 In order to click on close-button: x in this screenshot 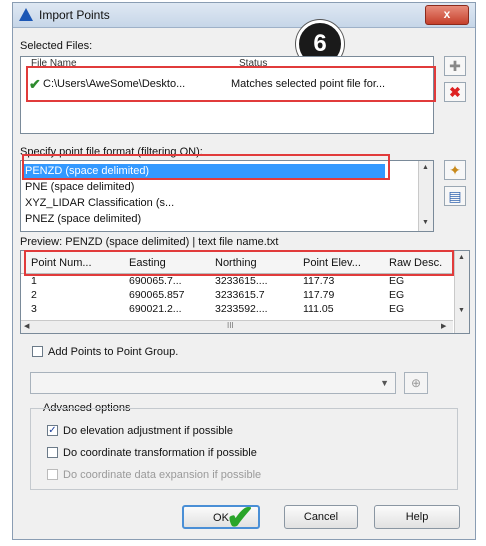, I will do `click(447, 15)`.